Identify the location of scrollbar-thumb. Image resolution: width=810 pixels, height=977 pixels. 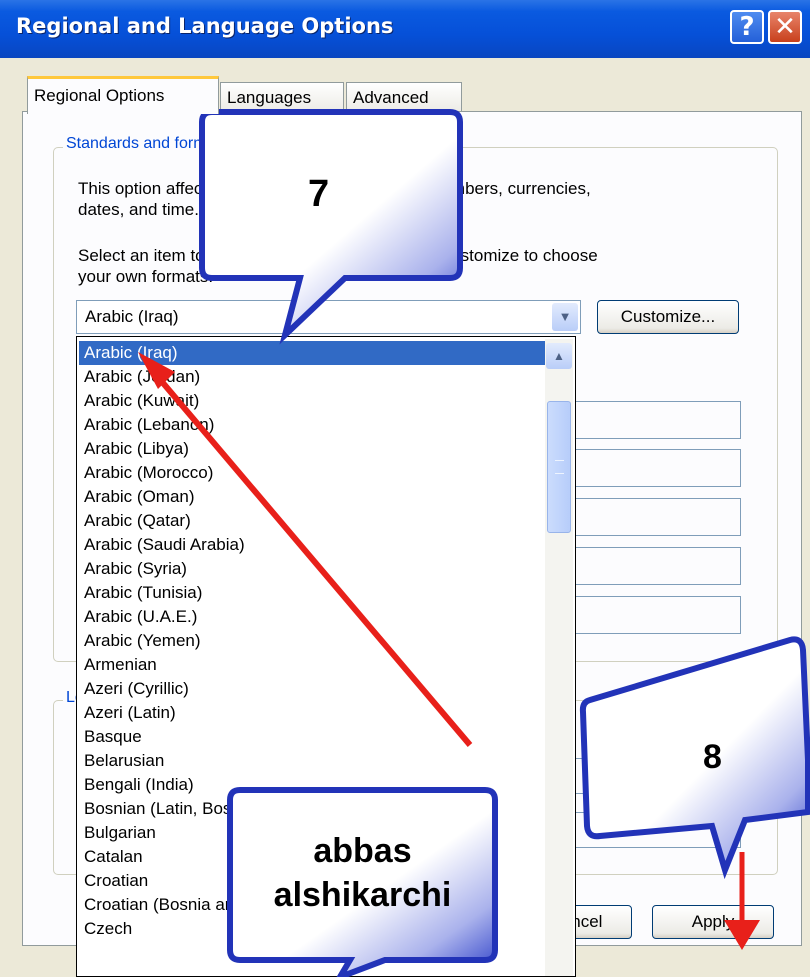
(559, 467).